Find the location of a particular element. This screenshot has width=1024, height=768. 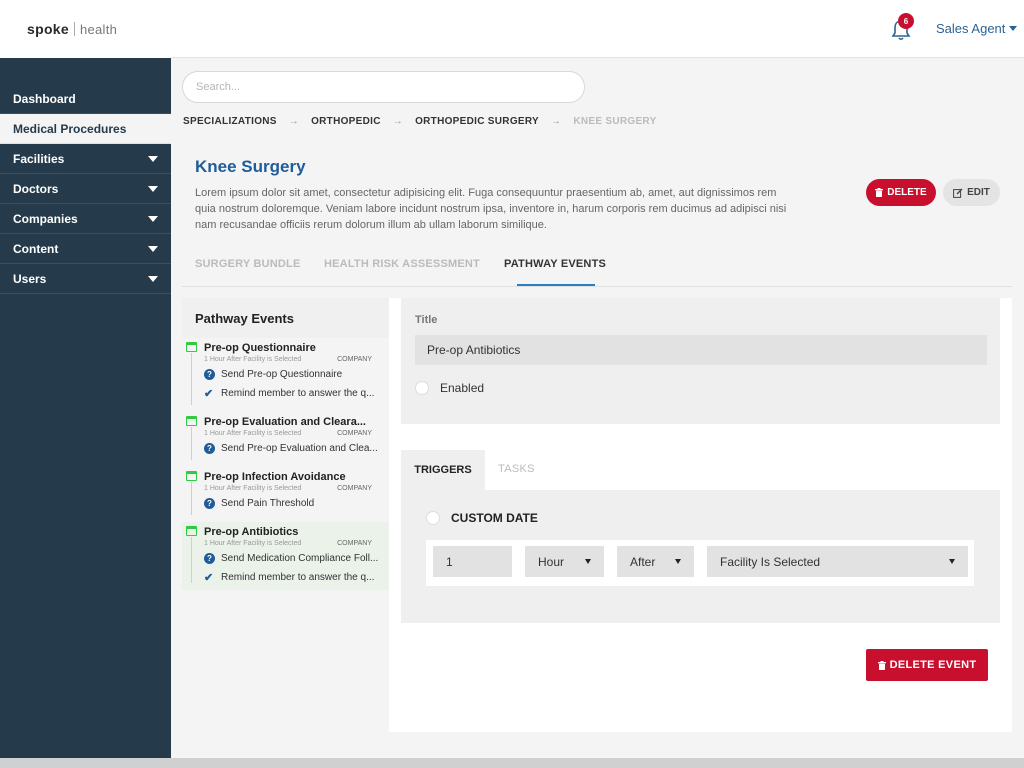

edit-label: EDIT is located at coordinates (978, 192).